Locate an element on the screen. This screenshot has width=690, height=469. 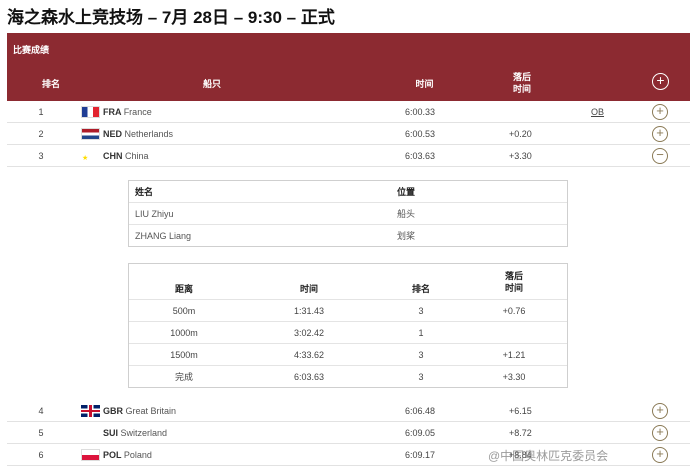
team-code: SUI is located at coordinates (111, 433).